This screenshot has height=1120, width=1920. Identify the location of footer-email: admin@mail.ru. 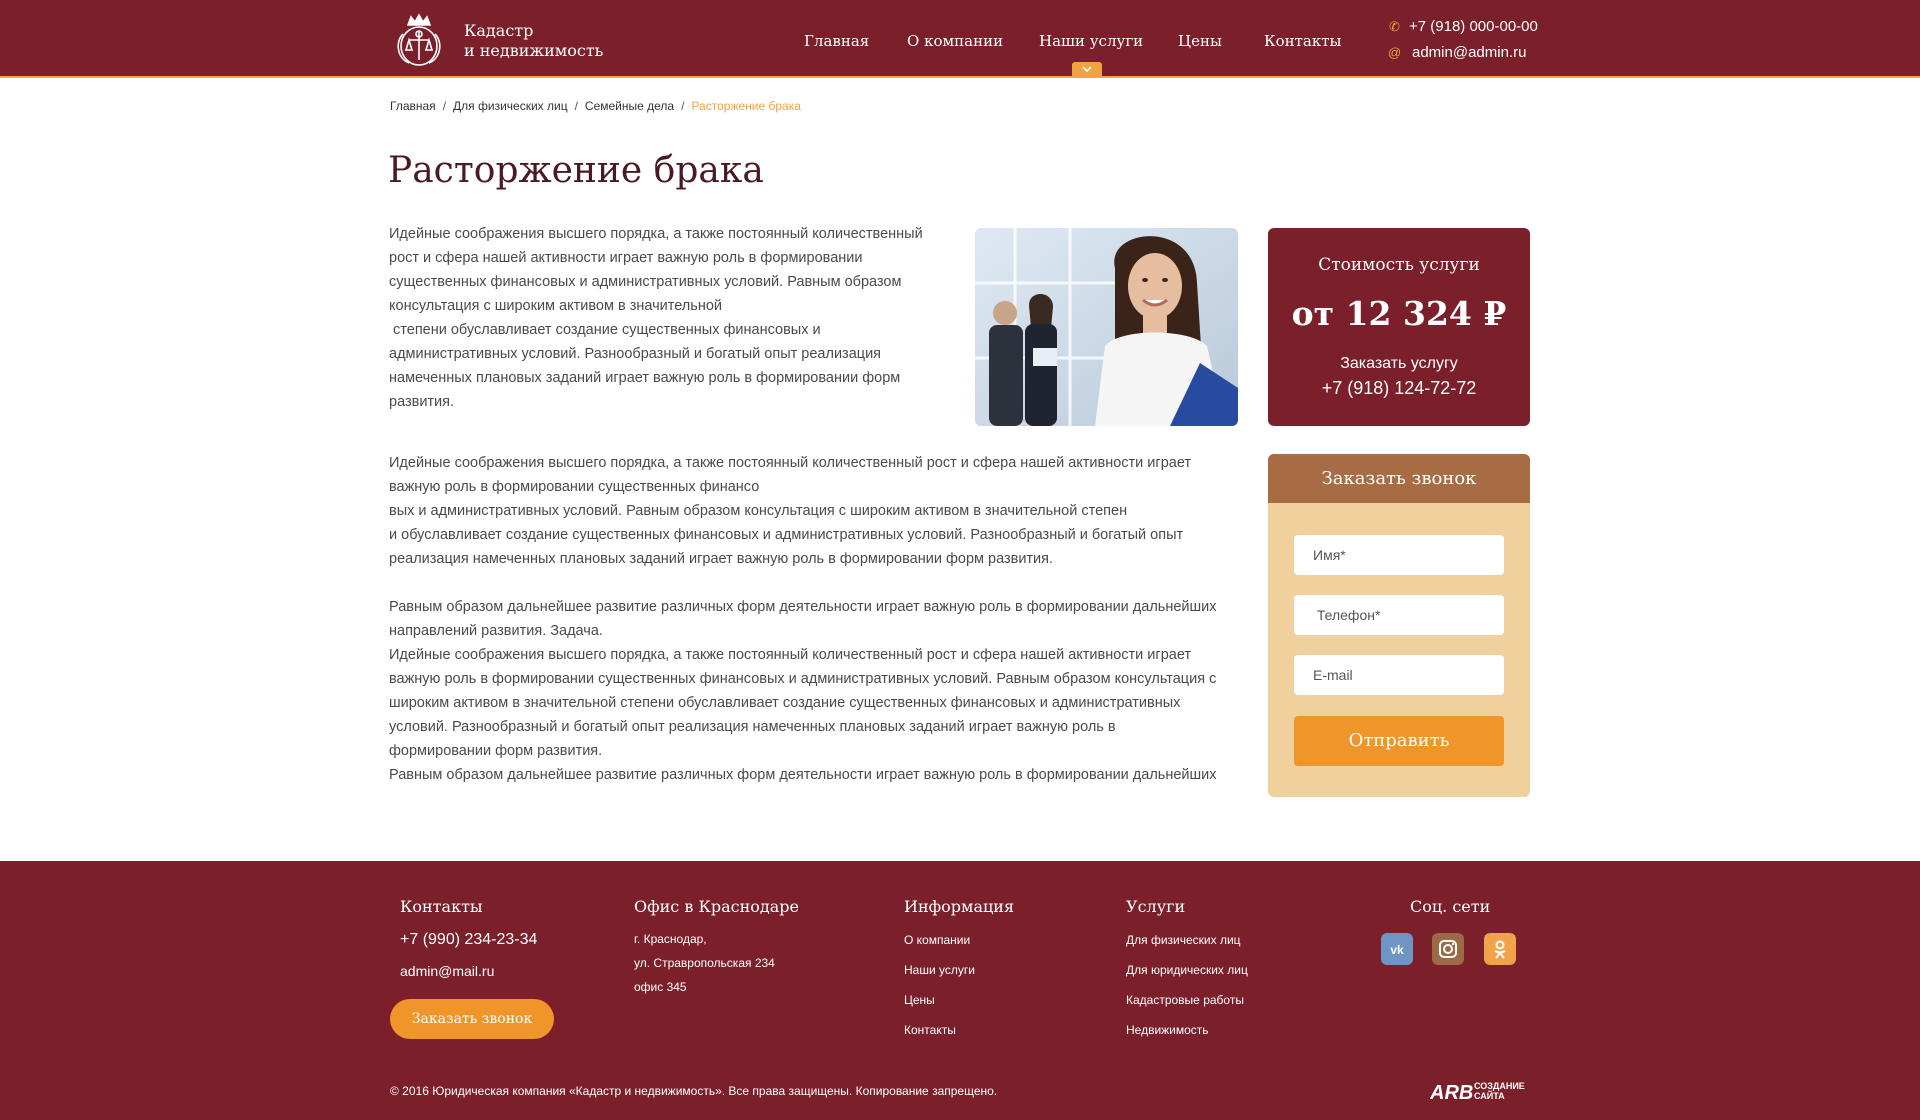
(447, 971).